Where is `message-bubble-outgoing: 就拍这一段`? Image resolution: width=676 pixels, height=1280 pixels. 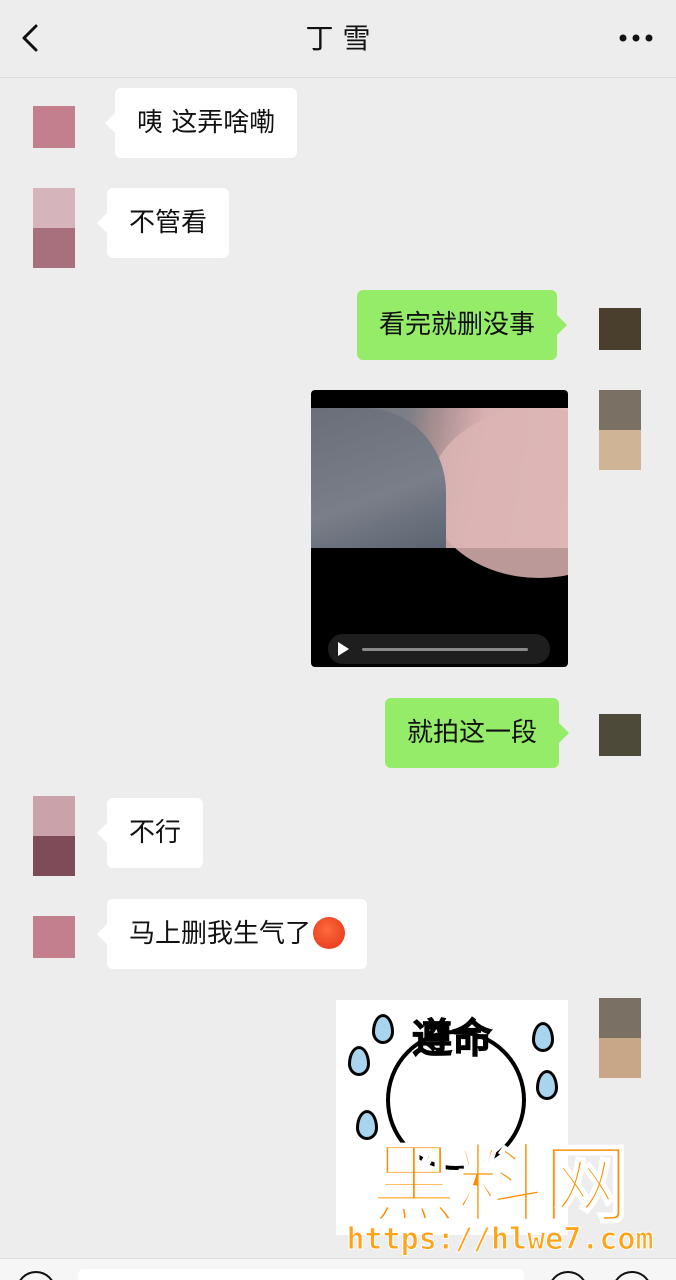
message-bubble-outgoing: 就拍这一段 is located at coordinates (477, 733).